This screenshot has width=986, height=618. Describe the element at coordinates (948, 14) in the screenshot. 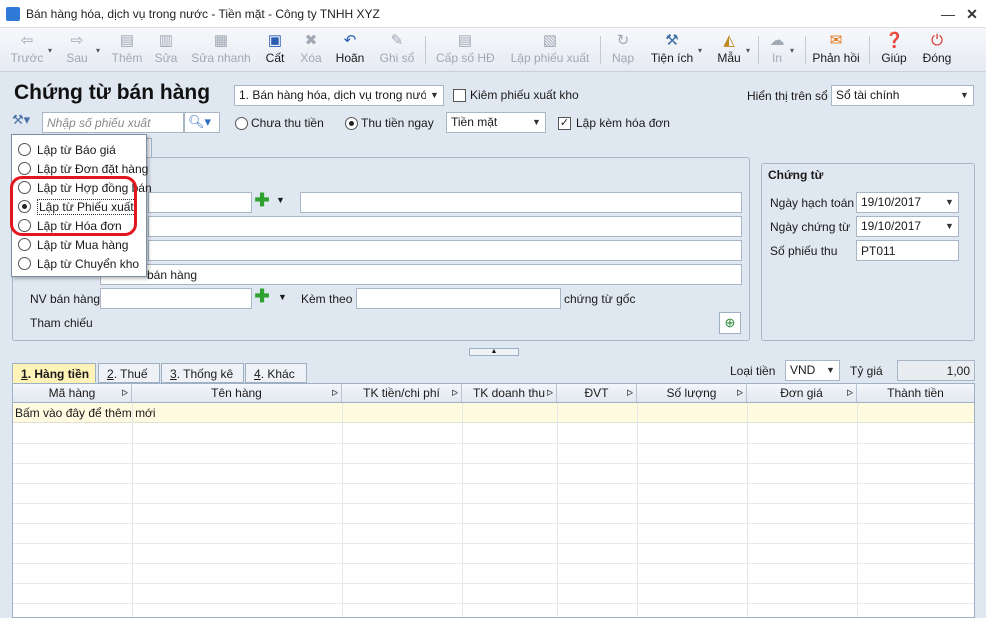

I see `minimize-button: —` at that location.